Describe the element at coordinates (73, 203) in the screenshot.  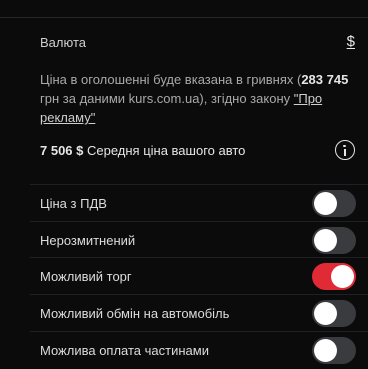
I see `option-label: Ціна з ПДВ` at that location.